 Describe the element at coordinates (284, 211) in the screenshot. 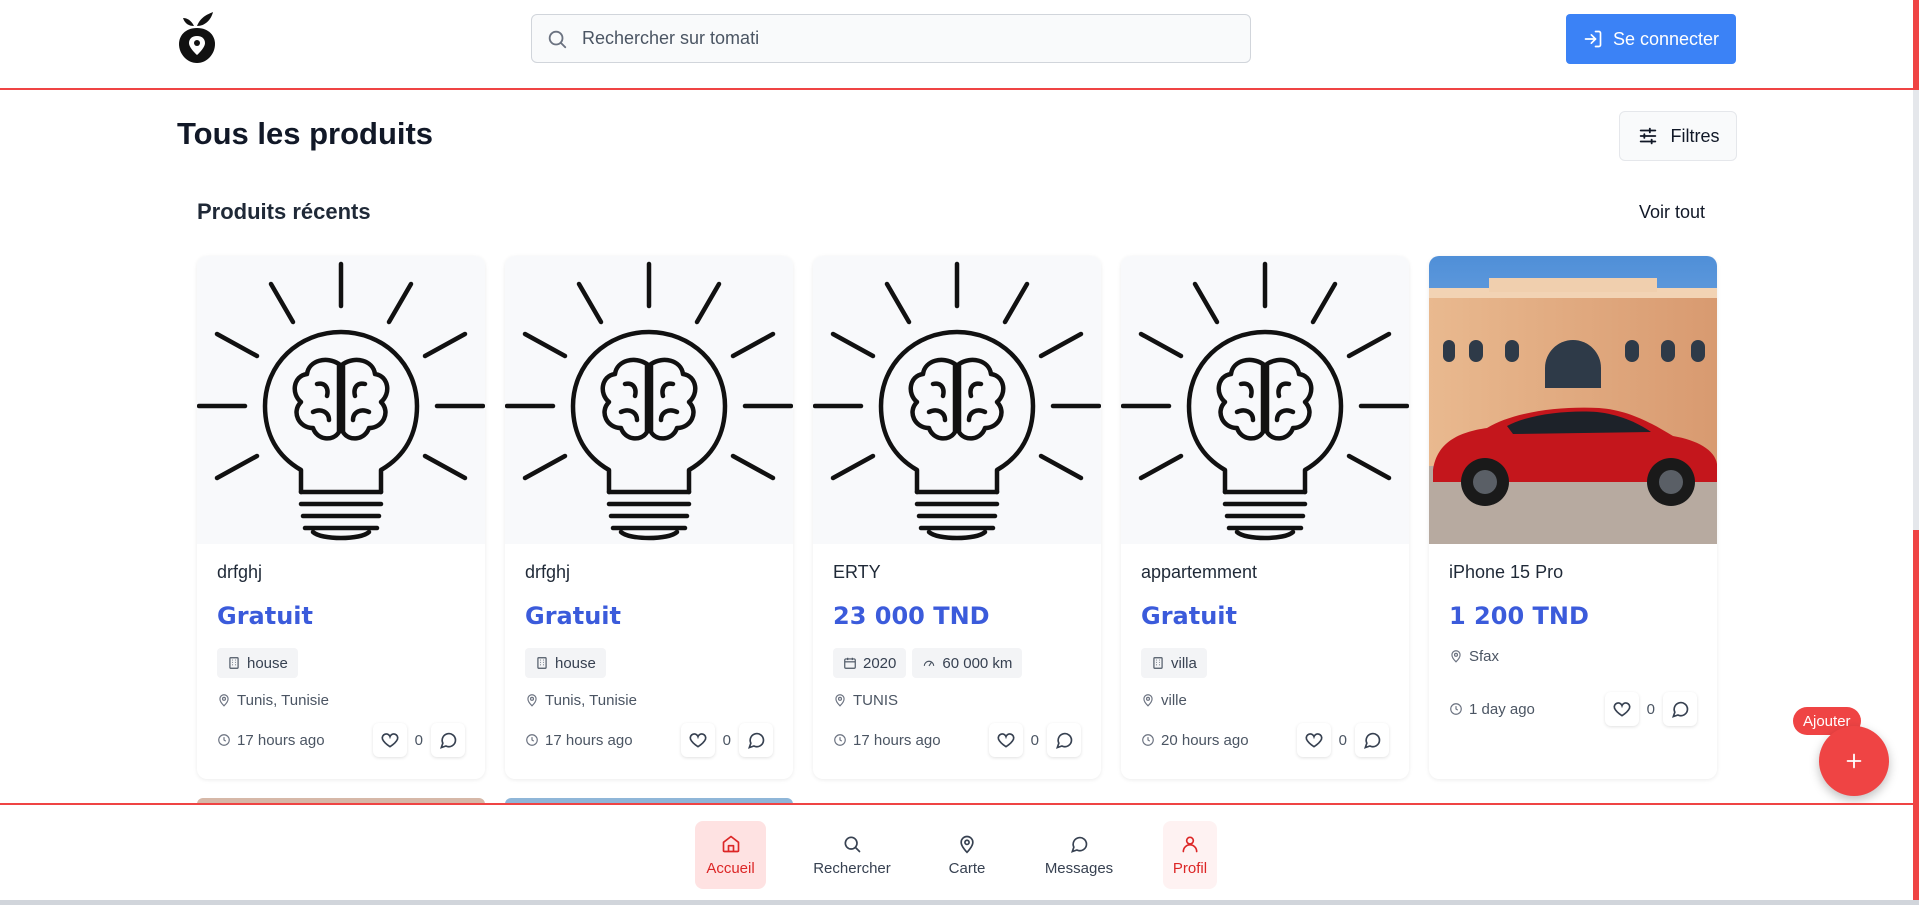

I see `section-title: Produits récents` at that location.